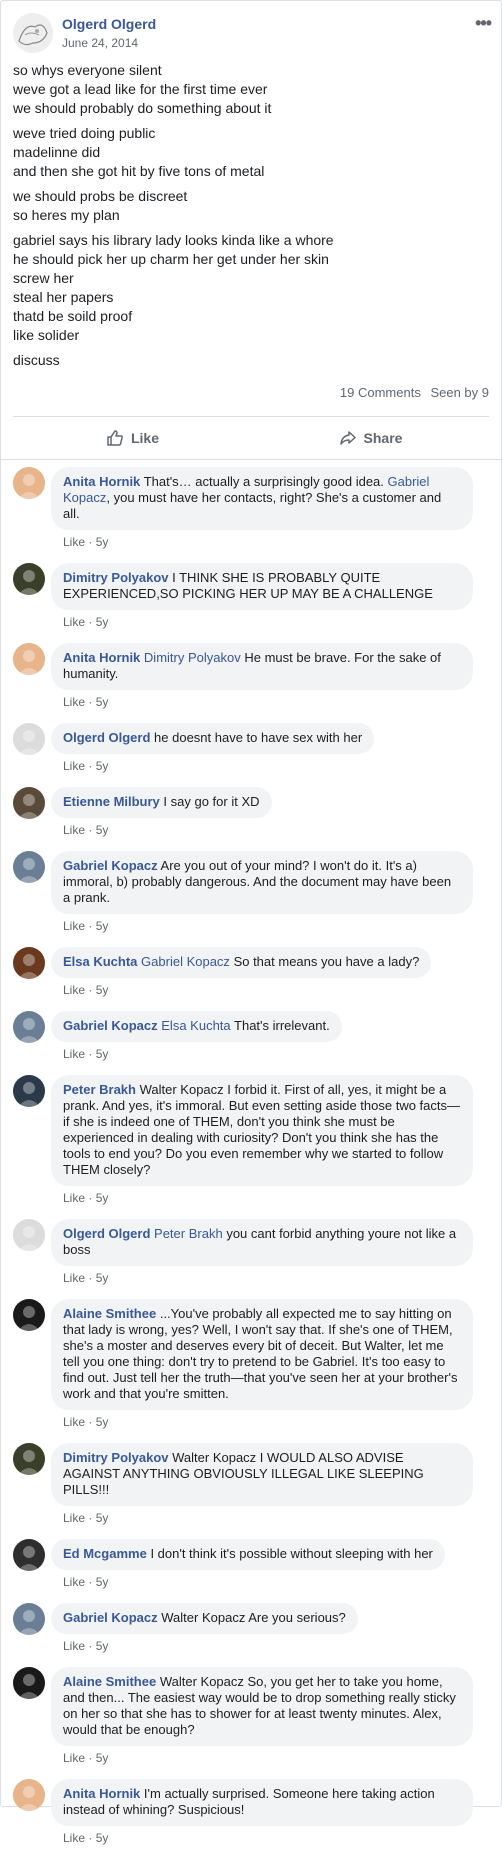  Describe the element at coordinates (185, 961) in the screenshot. I see `mention-link: Gabriel Kopacz` at that location.